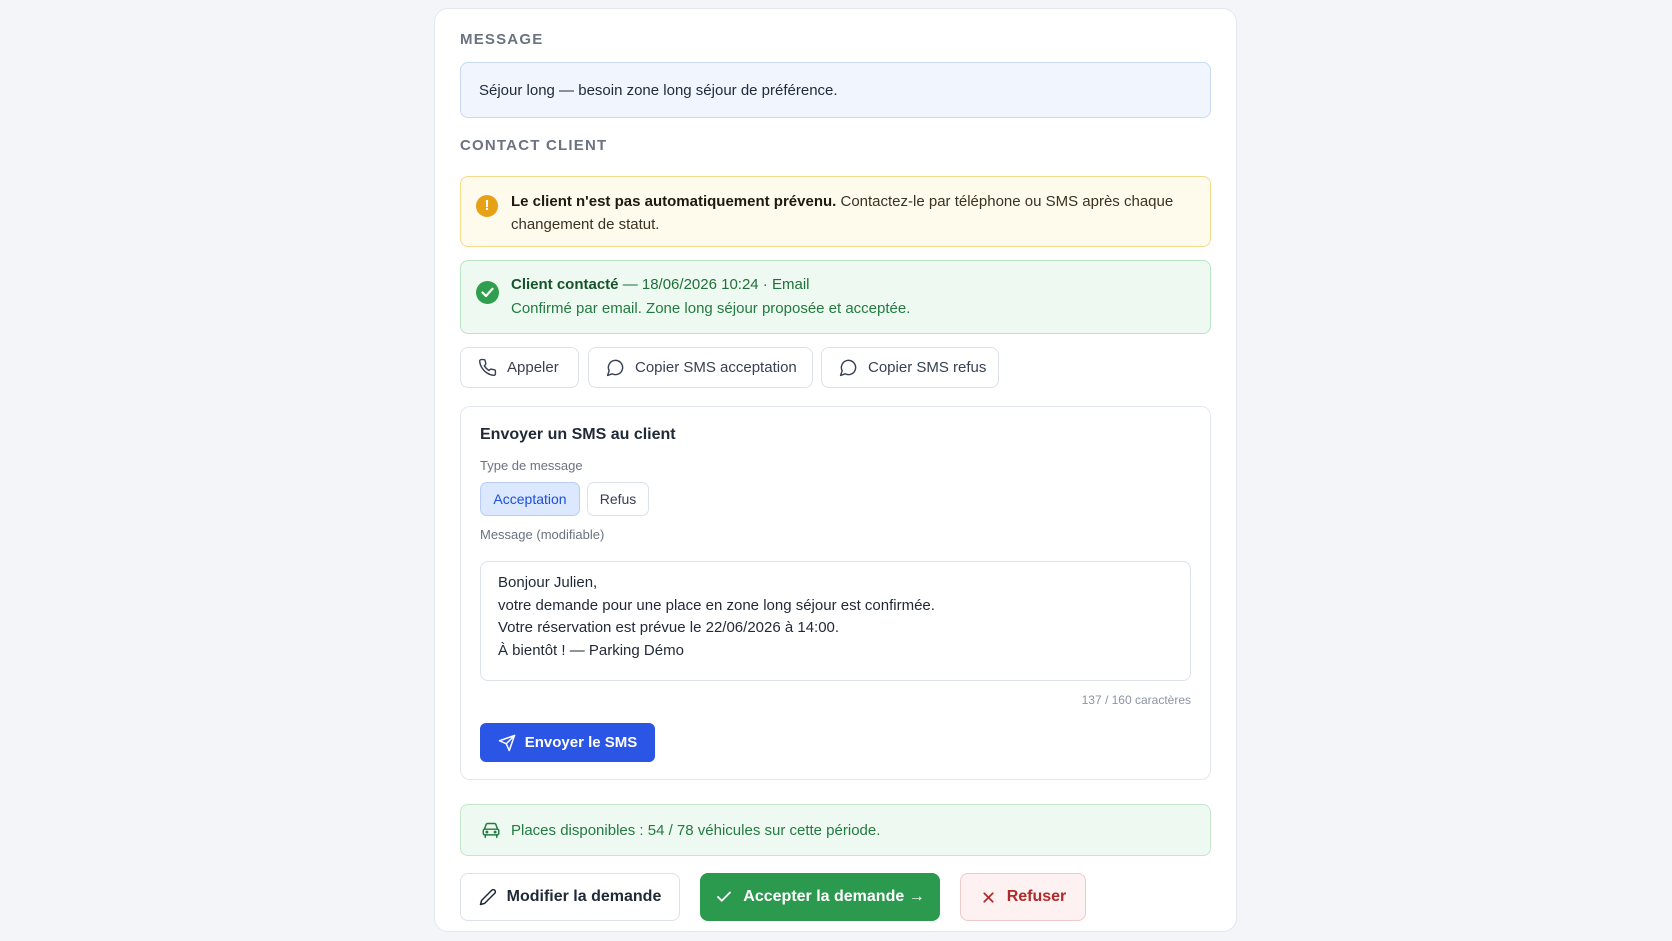  I want to click on char-counter: 137 / 160 caractères, so click(1136, 700).